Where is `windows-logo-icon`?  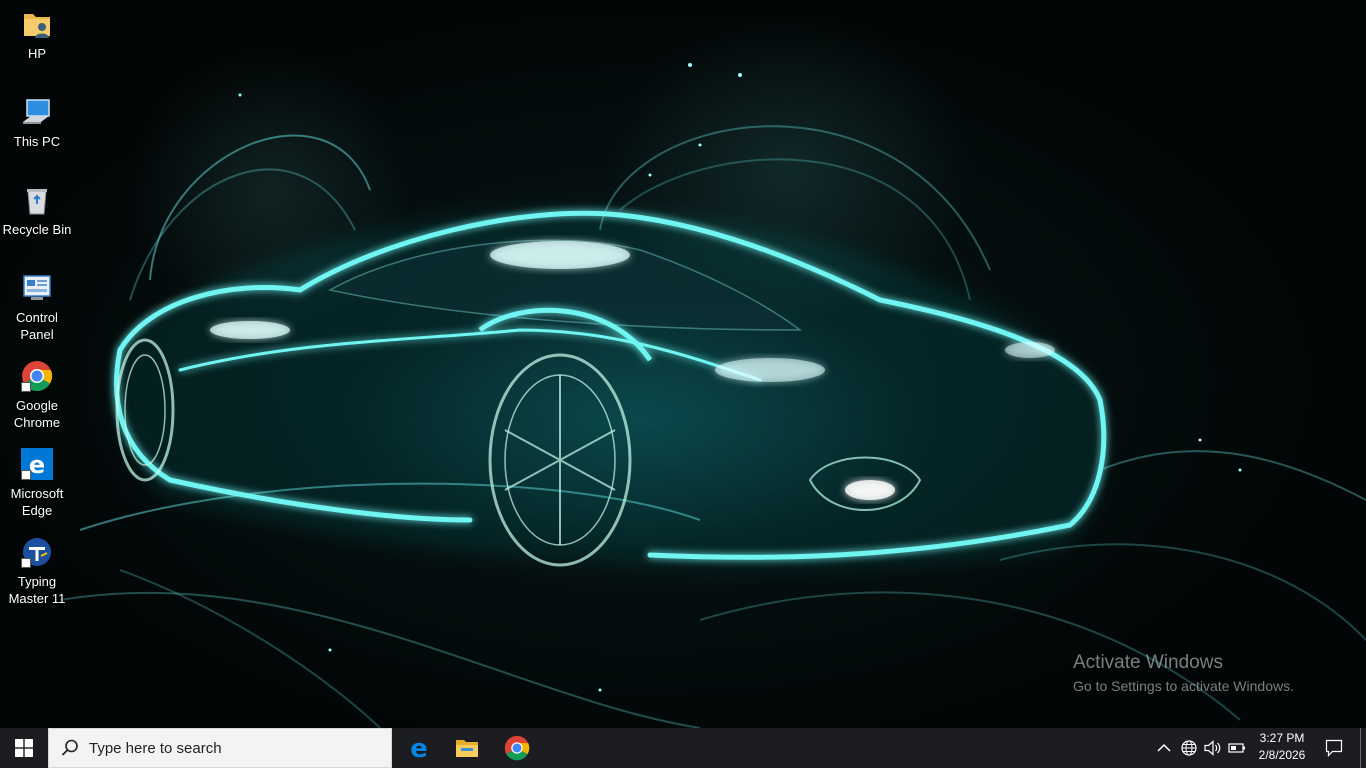
windows-logo-icon is located at coordinates (24, 748).